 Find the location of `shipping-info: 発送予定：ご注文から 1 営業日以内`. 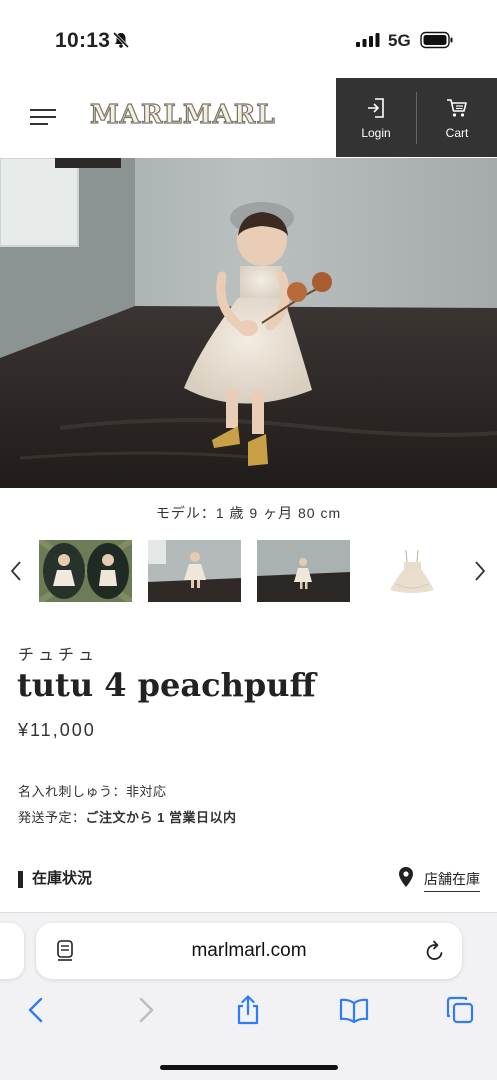

shipping-info: 発送予定：ご注文から 1 営業日以内 is located at coordinates (127, 816).